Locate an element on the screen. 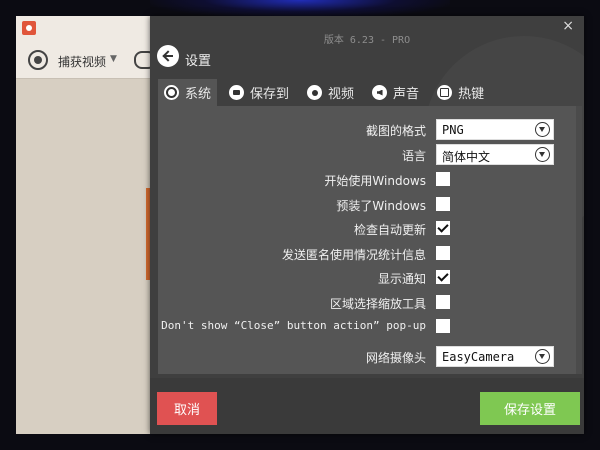  gear-icon is located at coordinates (171, 92).